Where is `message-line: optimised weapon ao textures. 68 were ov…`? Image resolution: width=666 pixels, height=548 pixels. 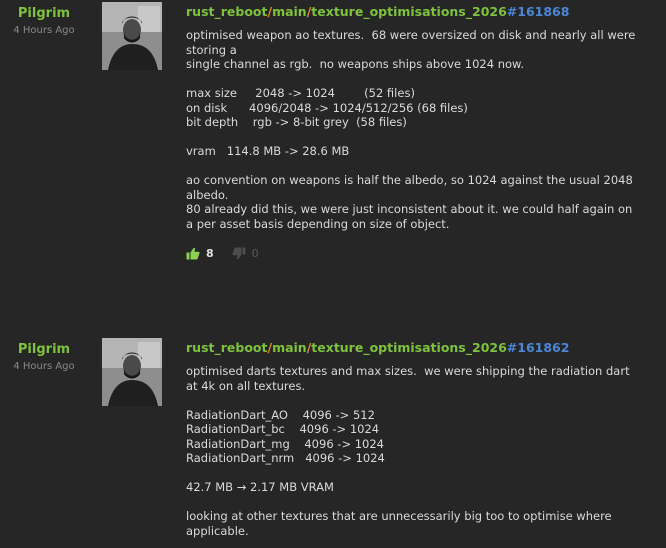
message-line: optimised weapon ao textures. 68 were ov… is located at coordinates (411, 35).